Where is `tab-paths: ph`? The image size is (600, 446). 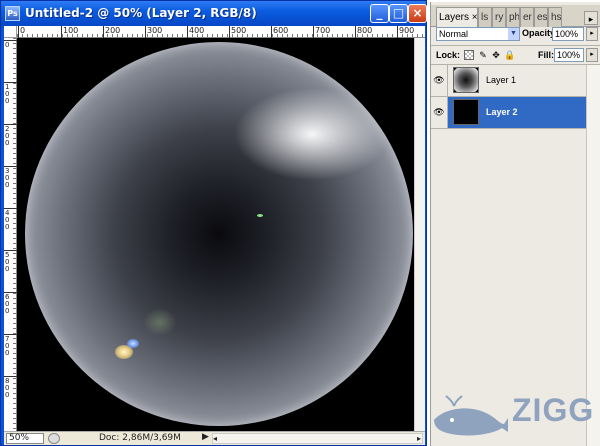 tab-paths: ph is located at coordinates (513, 17).